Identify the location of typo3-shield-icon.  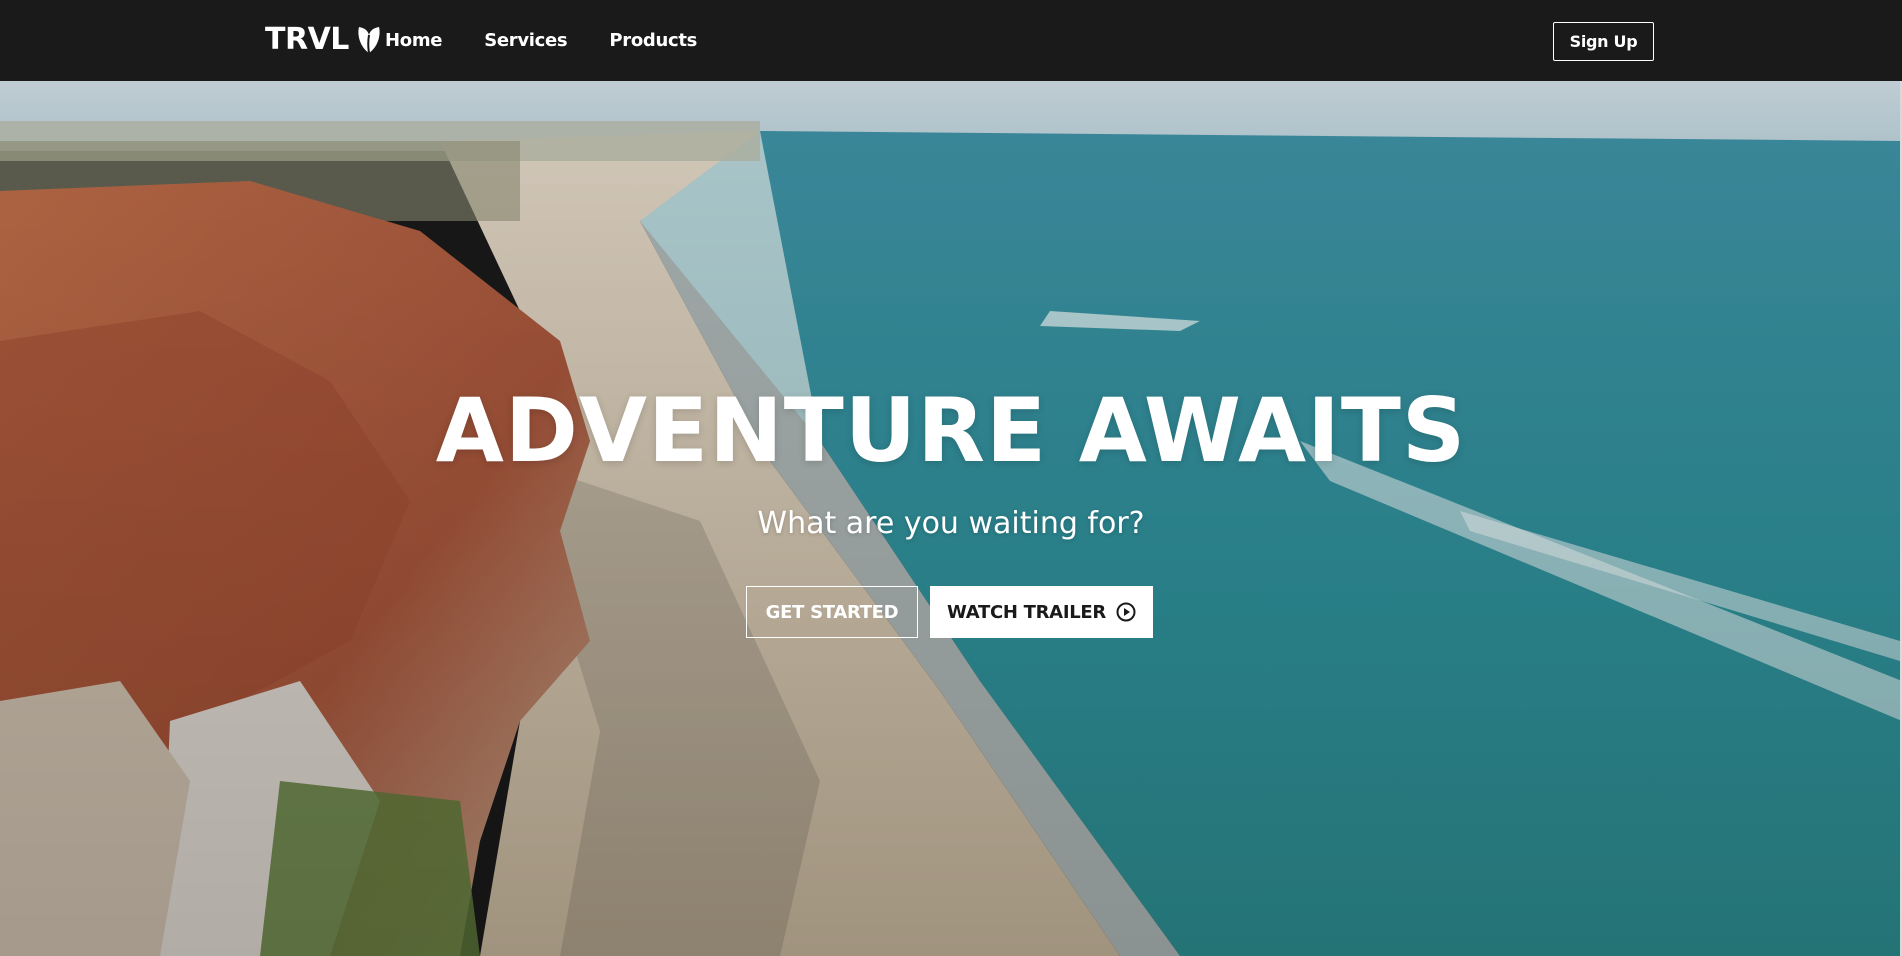
(369, 39).